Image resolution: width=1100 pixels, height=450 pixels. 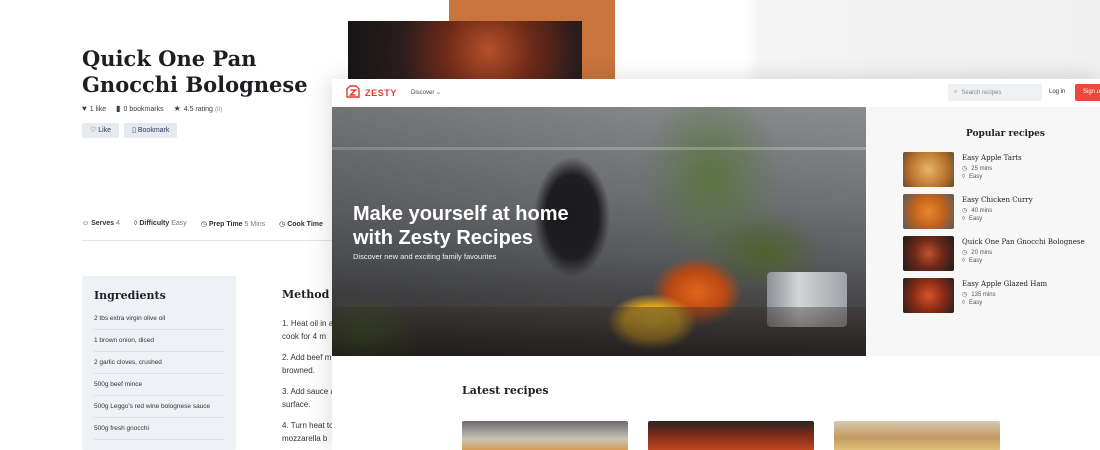 I want to click on hero-title: Make yourself at home with Zesty Recipes, so click(x=461, y=226).